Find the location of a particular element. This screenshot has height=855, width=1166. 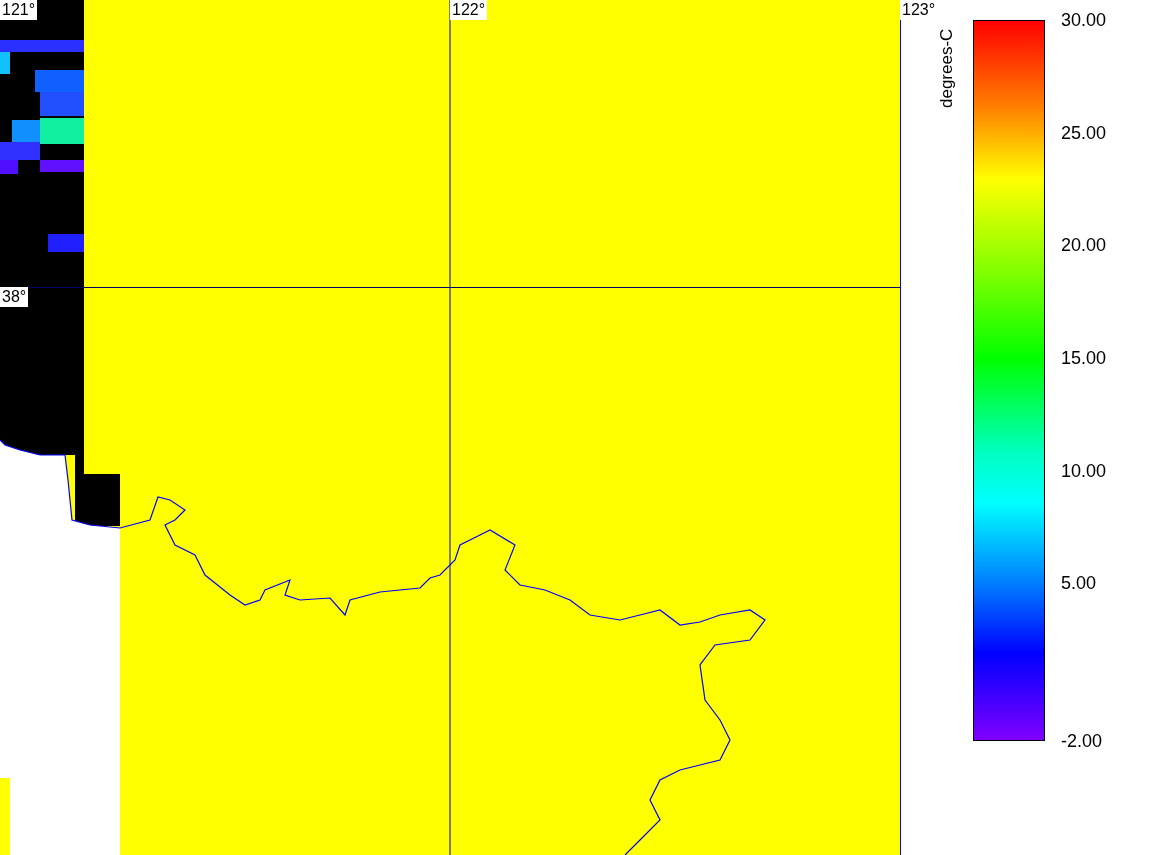

tick-label: 20.00 is located at coordinates (1084, 245).